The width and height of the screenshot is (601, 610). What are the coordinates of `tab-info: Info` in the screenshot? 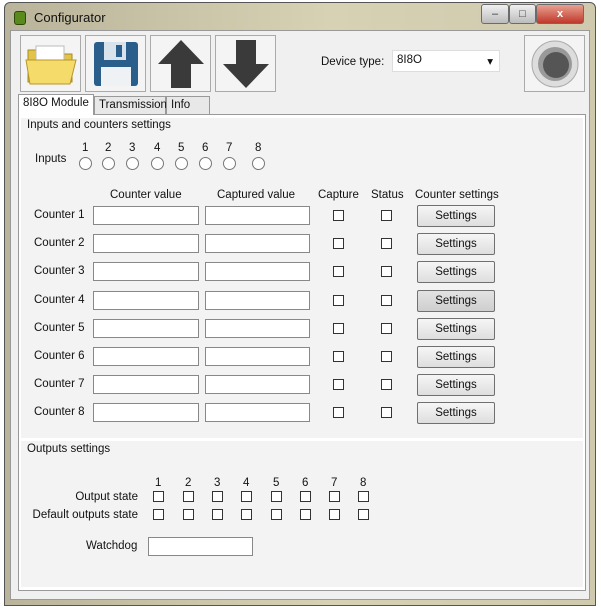 It's located at (188, 105).